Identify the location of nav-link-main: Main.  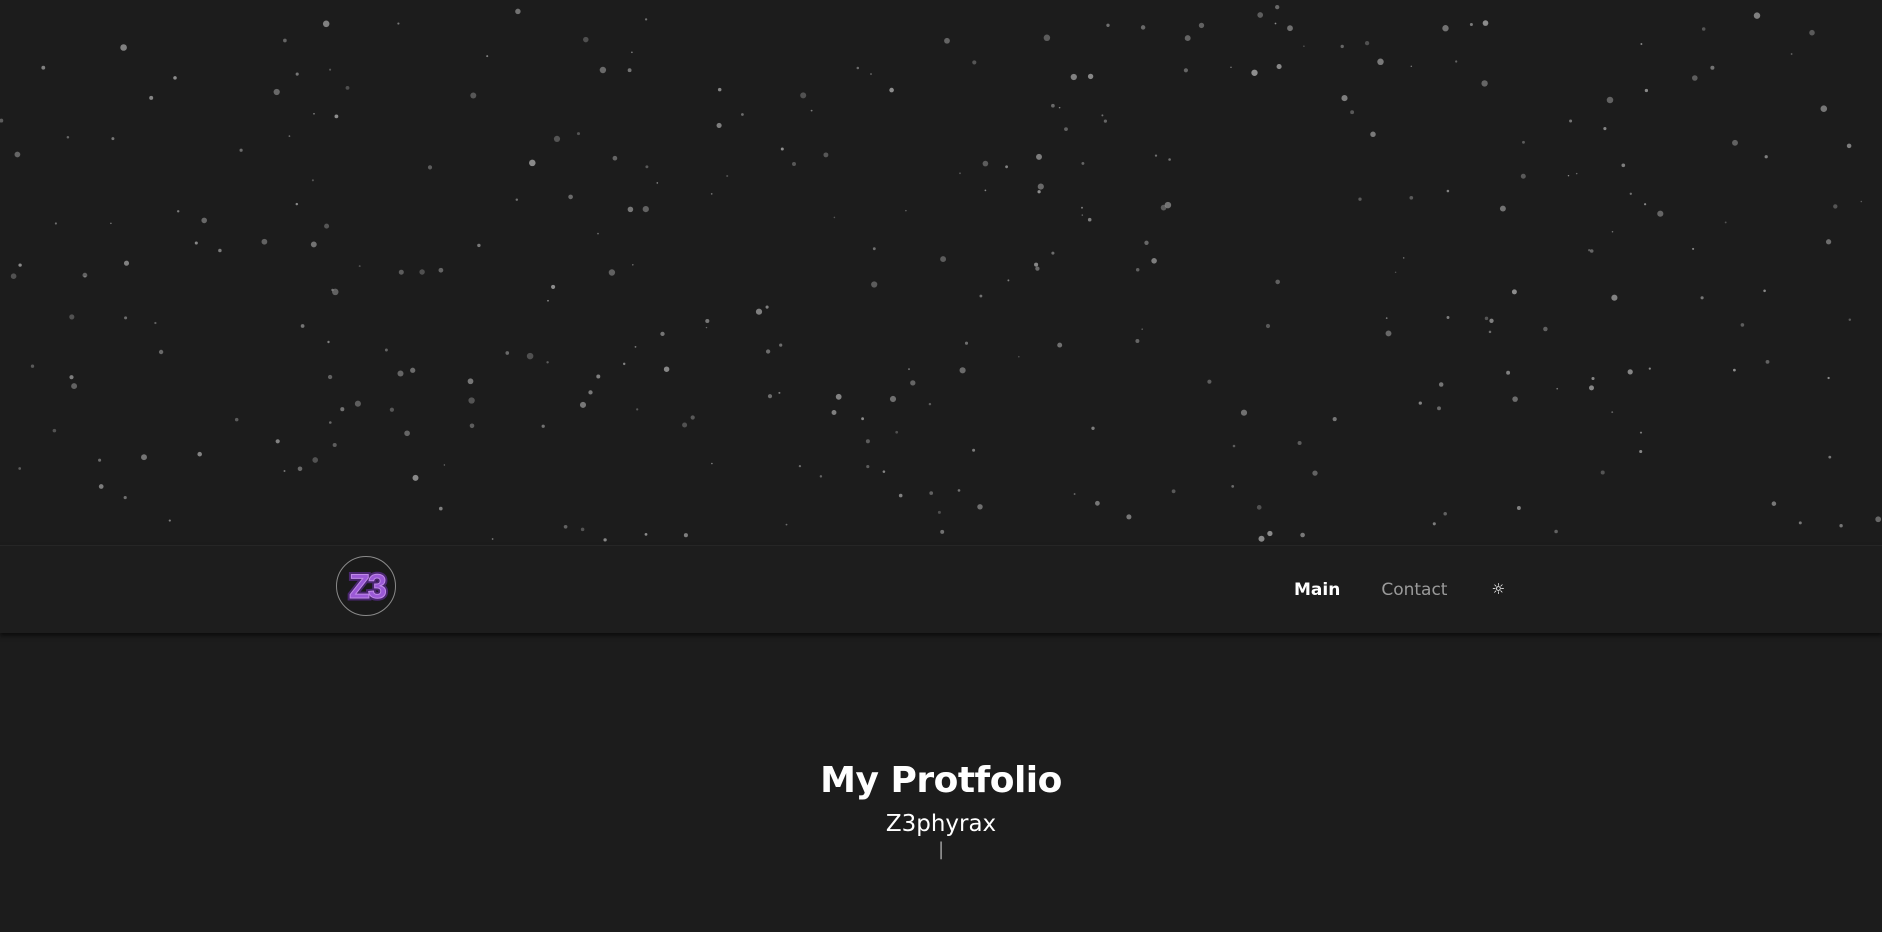
(1317, 590).